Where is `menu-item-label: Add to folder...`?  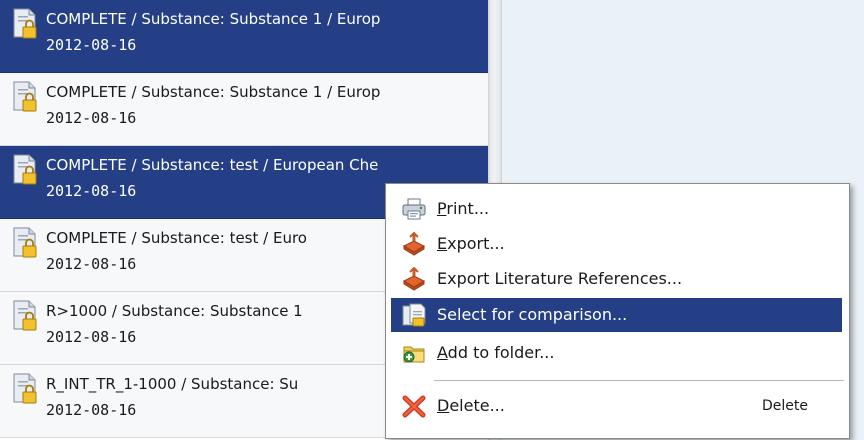 menu-item-label: Add to folder... is located at coordinates (496, 352).